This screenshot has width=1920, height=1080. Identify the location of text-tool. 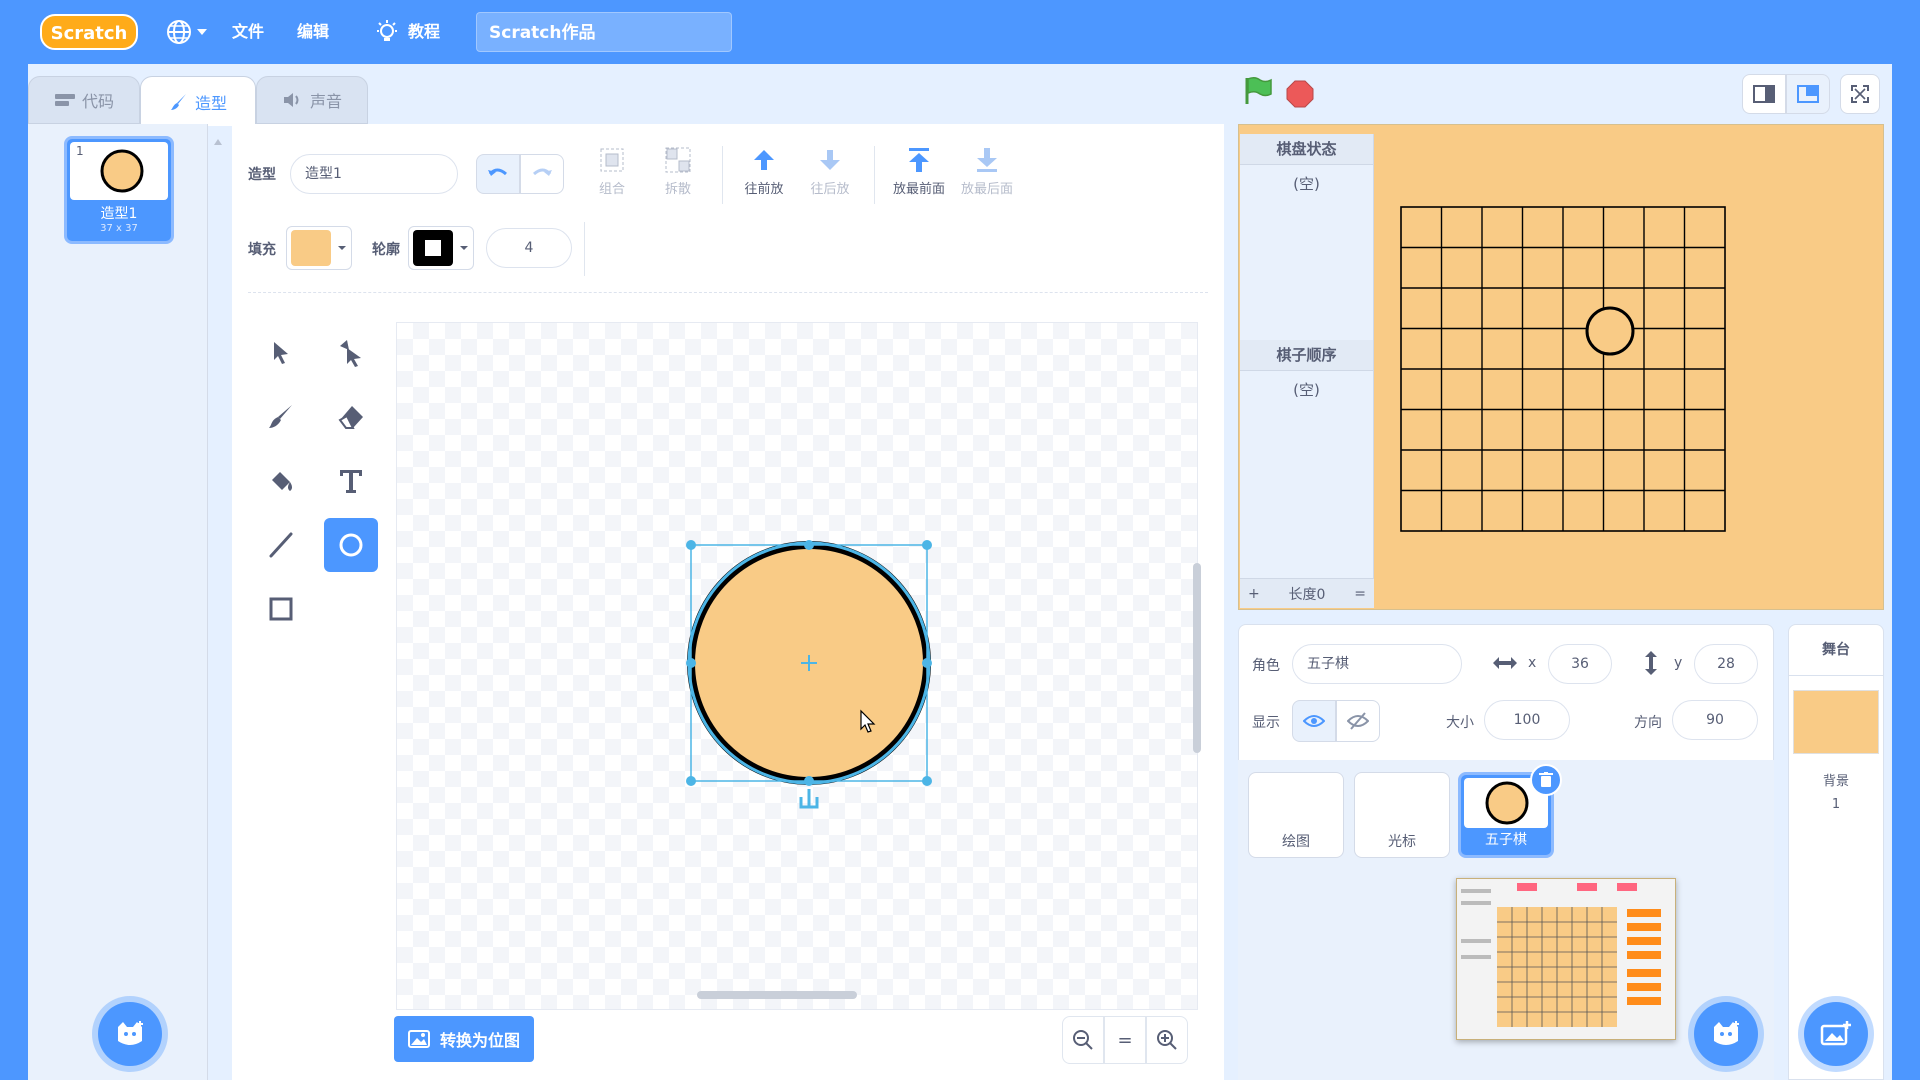
(351, 481).